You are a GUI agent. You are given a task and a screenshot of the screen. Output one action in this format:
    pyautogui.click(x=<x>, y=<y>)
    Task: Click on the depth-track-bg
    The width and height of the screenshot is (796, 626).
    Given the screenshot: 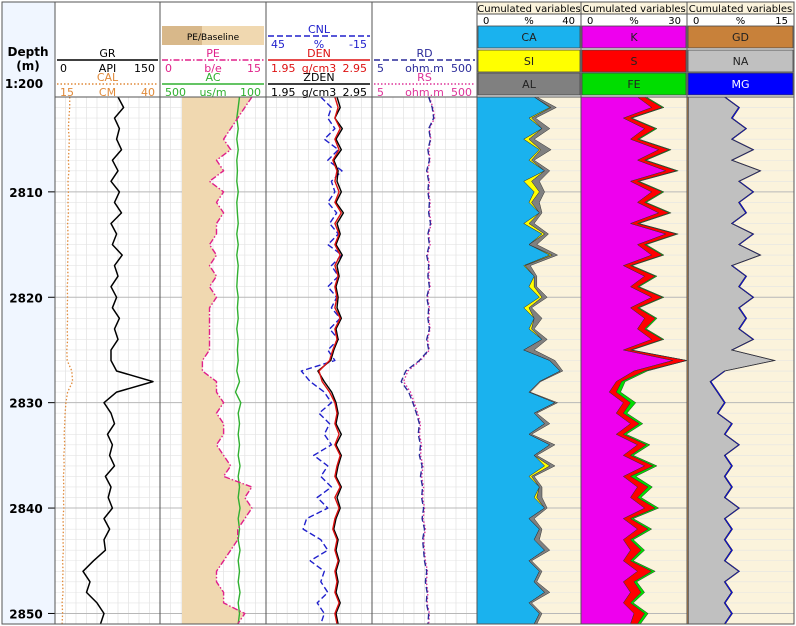 What is the action you would take?
    pyautogui.click(x=28, y=313)
    